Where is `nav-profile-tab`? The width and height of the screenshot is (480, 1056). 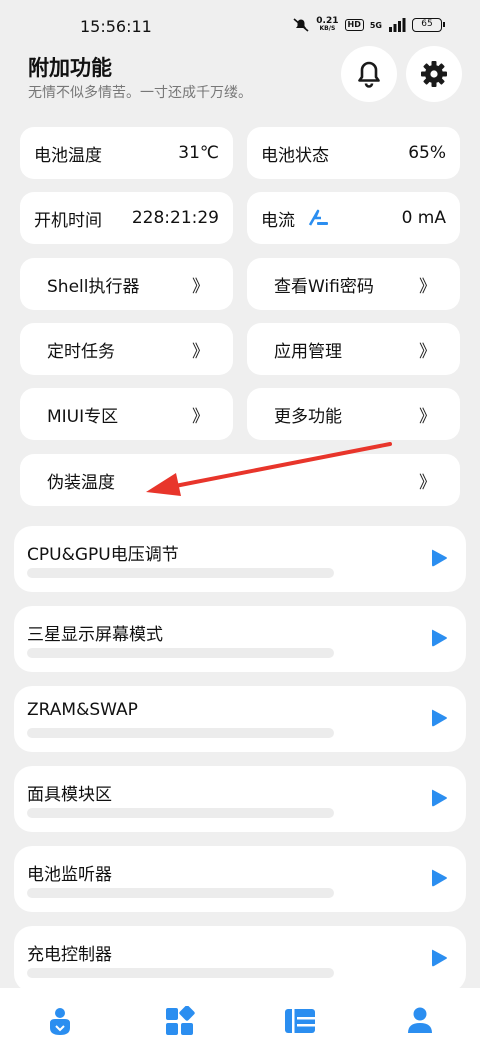
nav-profile-tab is located at coordinates (420, 1023).